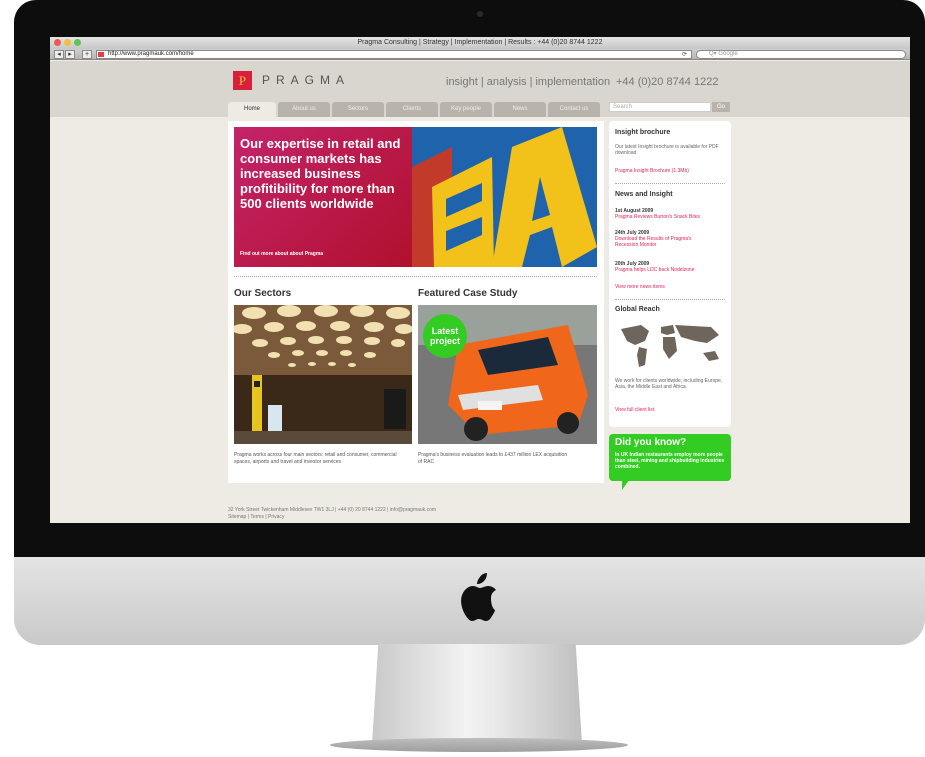 The image size is (925, 757). I want to click on section-divider, so click(415, 276).